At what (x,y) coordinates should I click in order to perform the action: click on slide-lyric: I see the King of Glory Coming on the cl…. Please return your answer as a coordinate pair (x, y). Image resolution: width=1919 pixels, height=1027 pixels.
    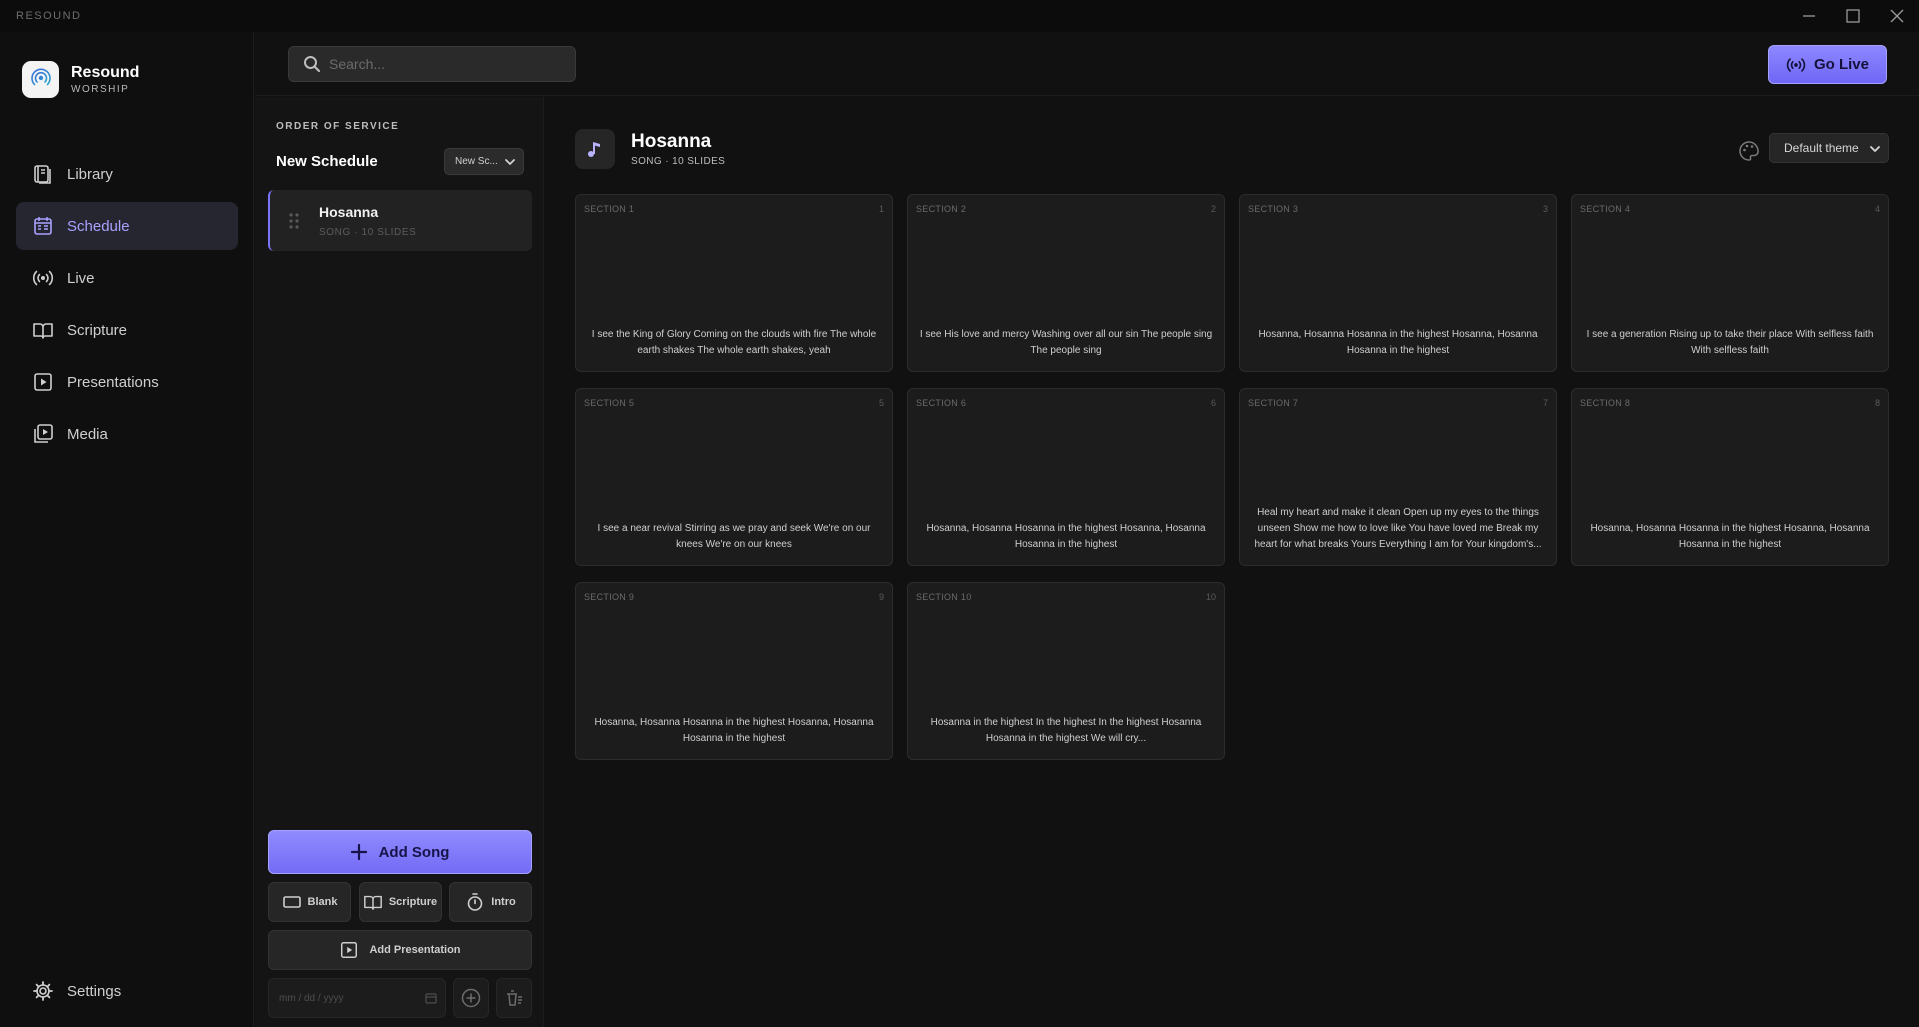
    Looking at the image, I should click on (734, 342).